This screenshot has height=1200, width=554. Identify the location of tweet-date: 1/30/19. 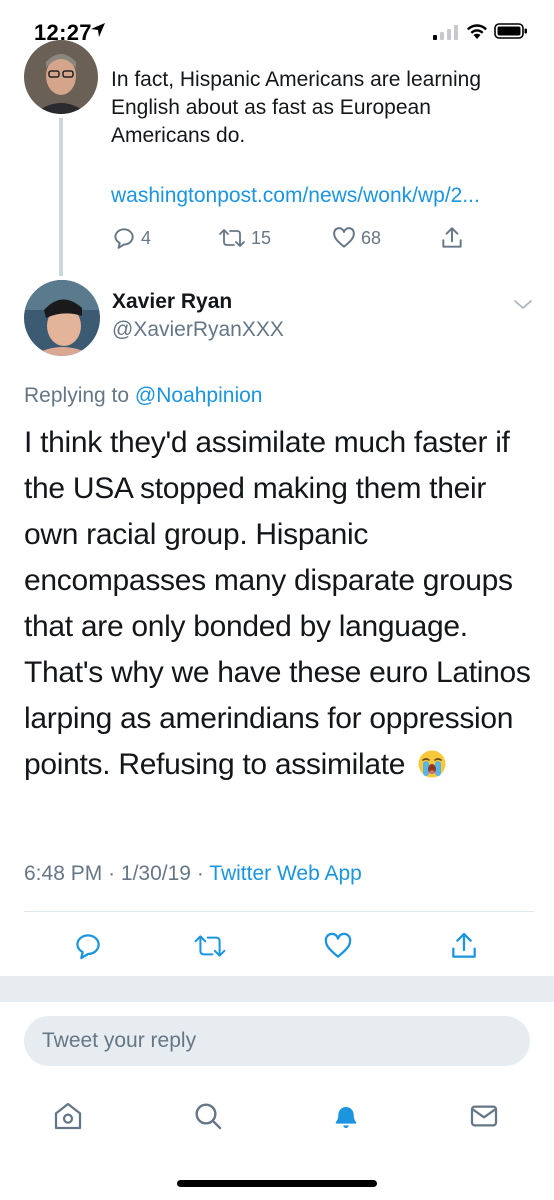
(155, 873).